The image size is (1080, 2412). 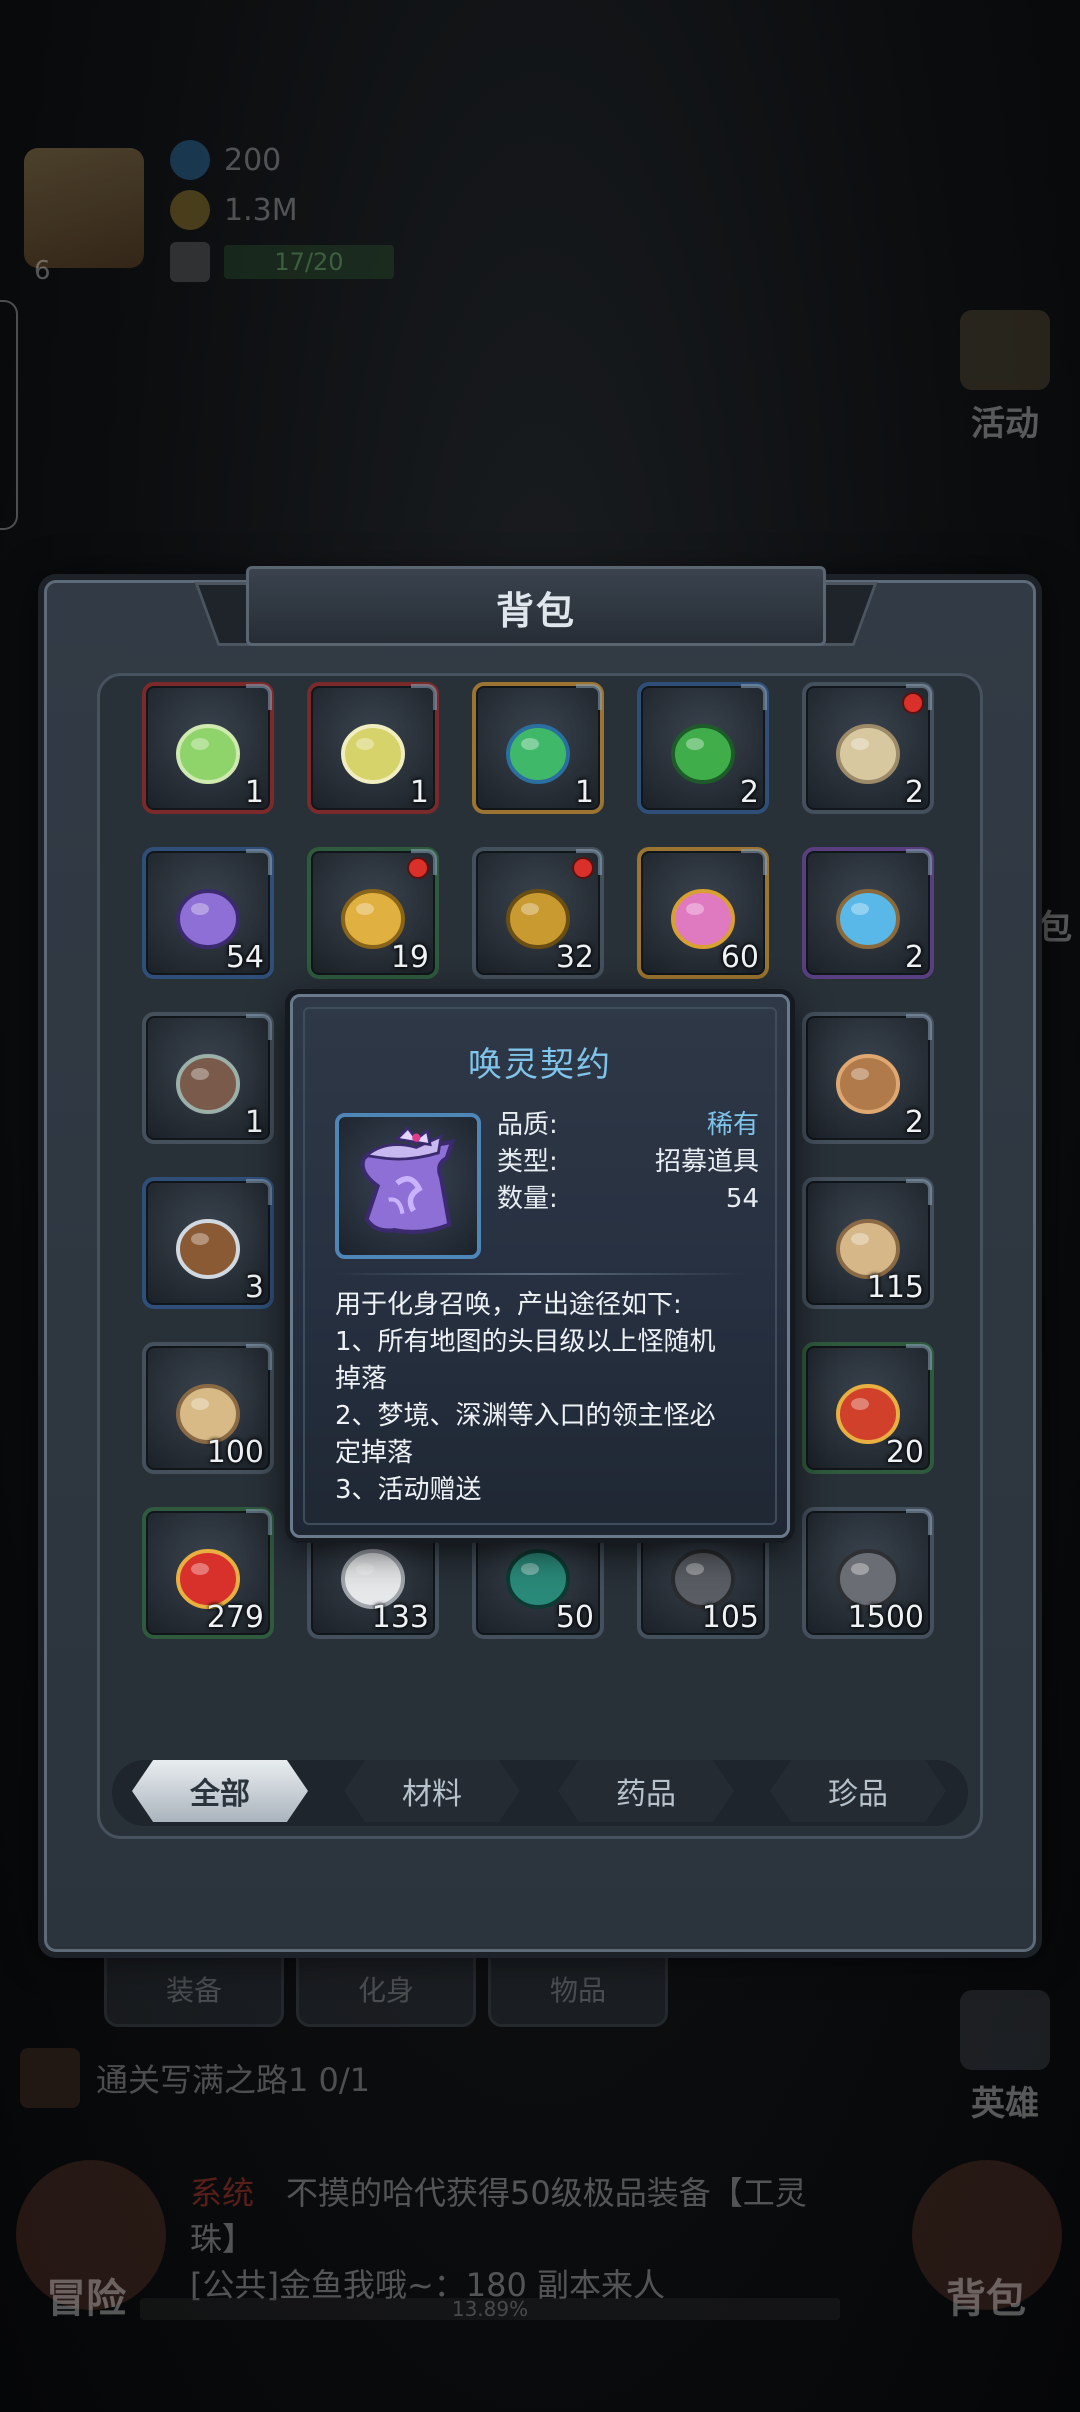 What do you see at coordinates (9, 415) in the screenshot?
I see `side-drawer-handle` at bounding box center [9, 415].